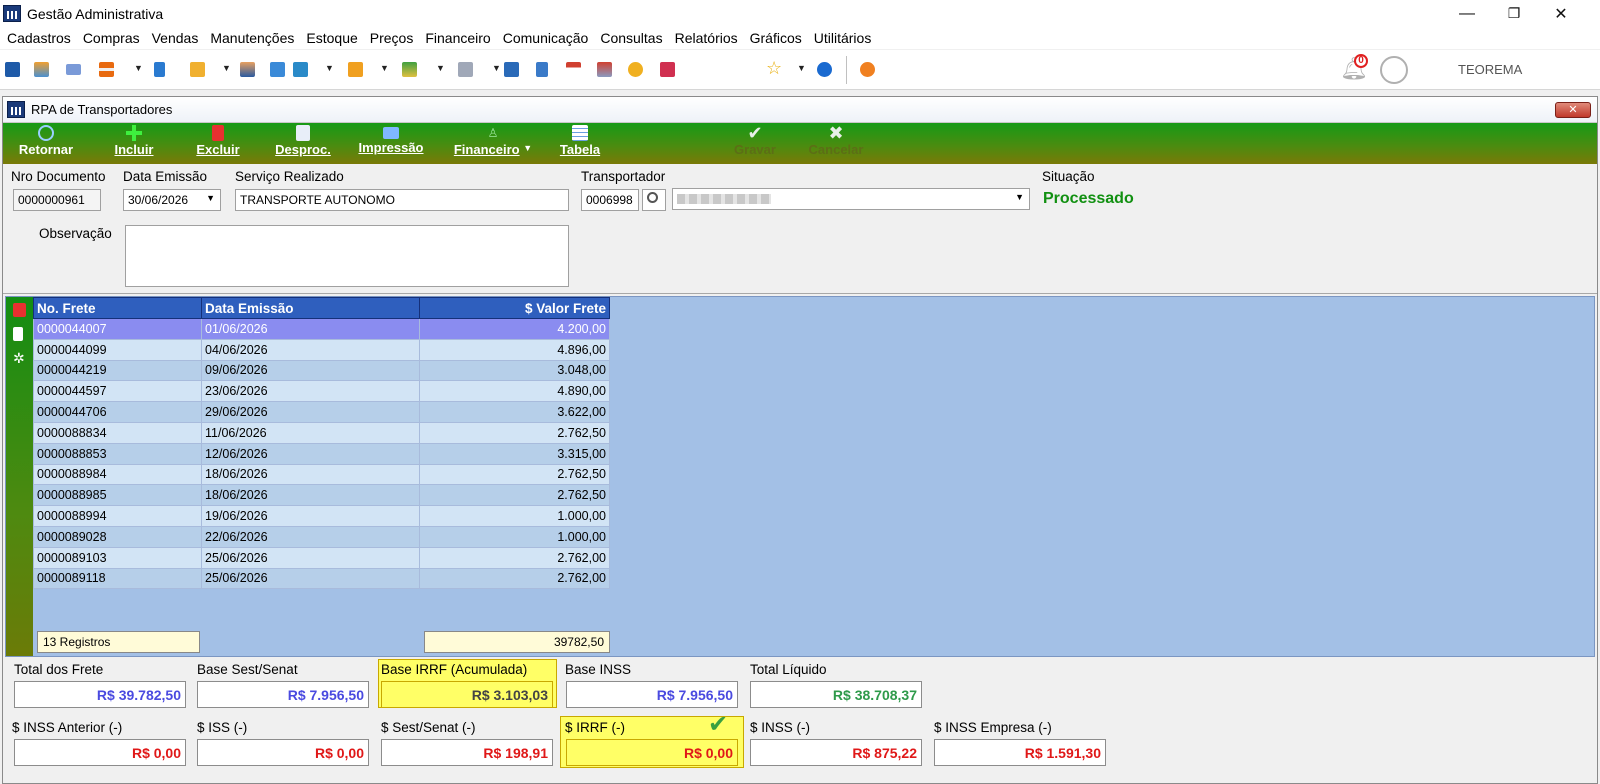 The width and height of the screenshot is (1600, 784). I want to click on incluir-button: Incluir, so click(134, 141).